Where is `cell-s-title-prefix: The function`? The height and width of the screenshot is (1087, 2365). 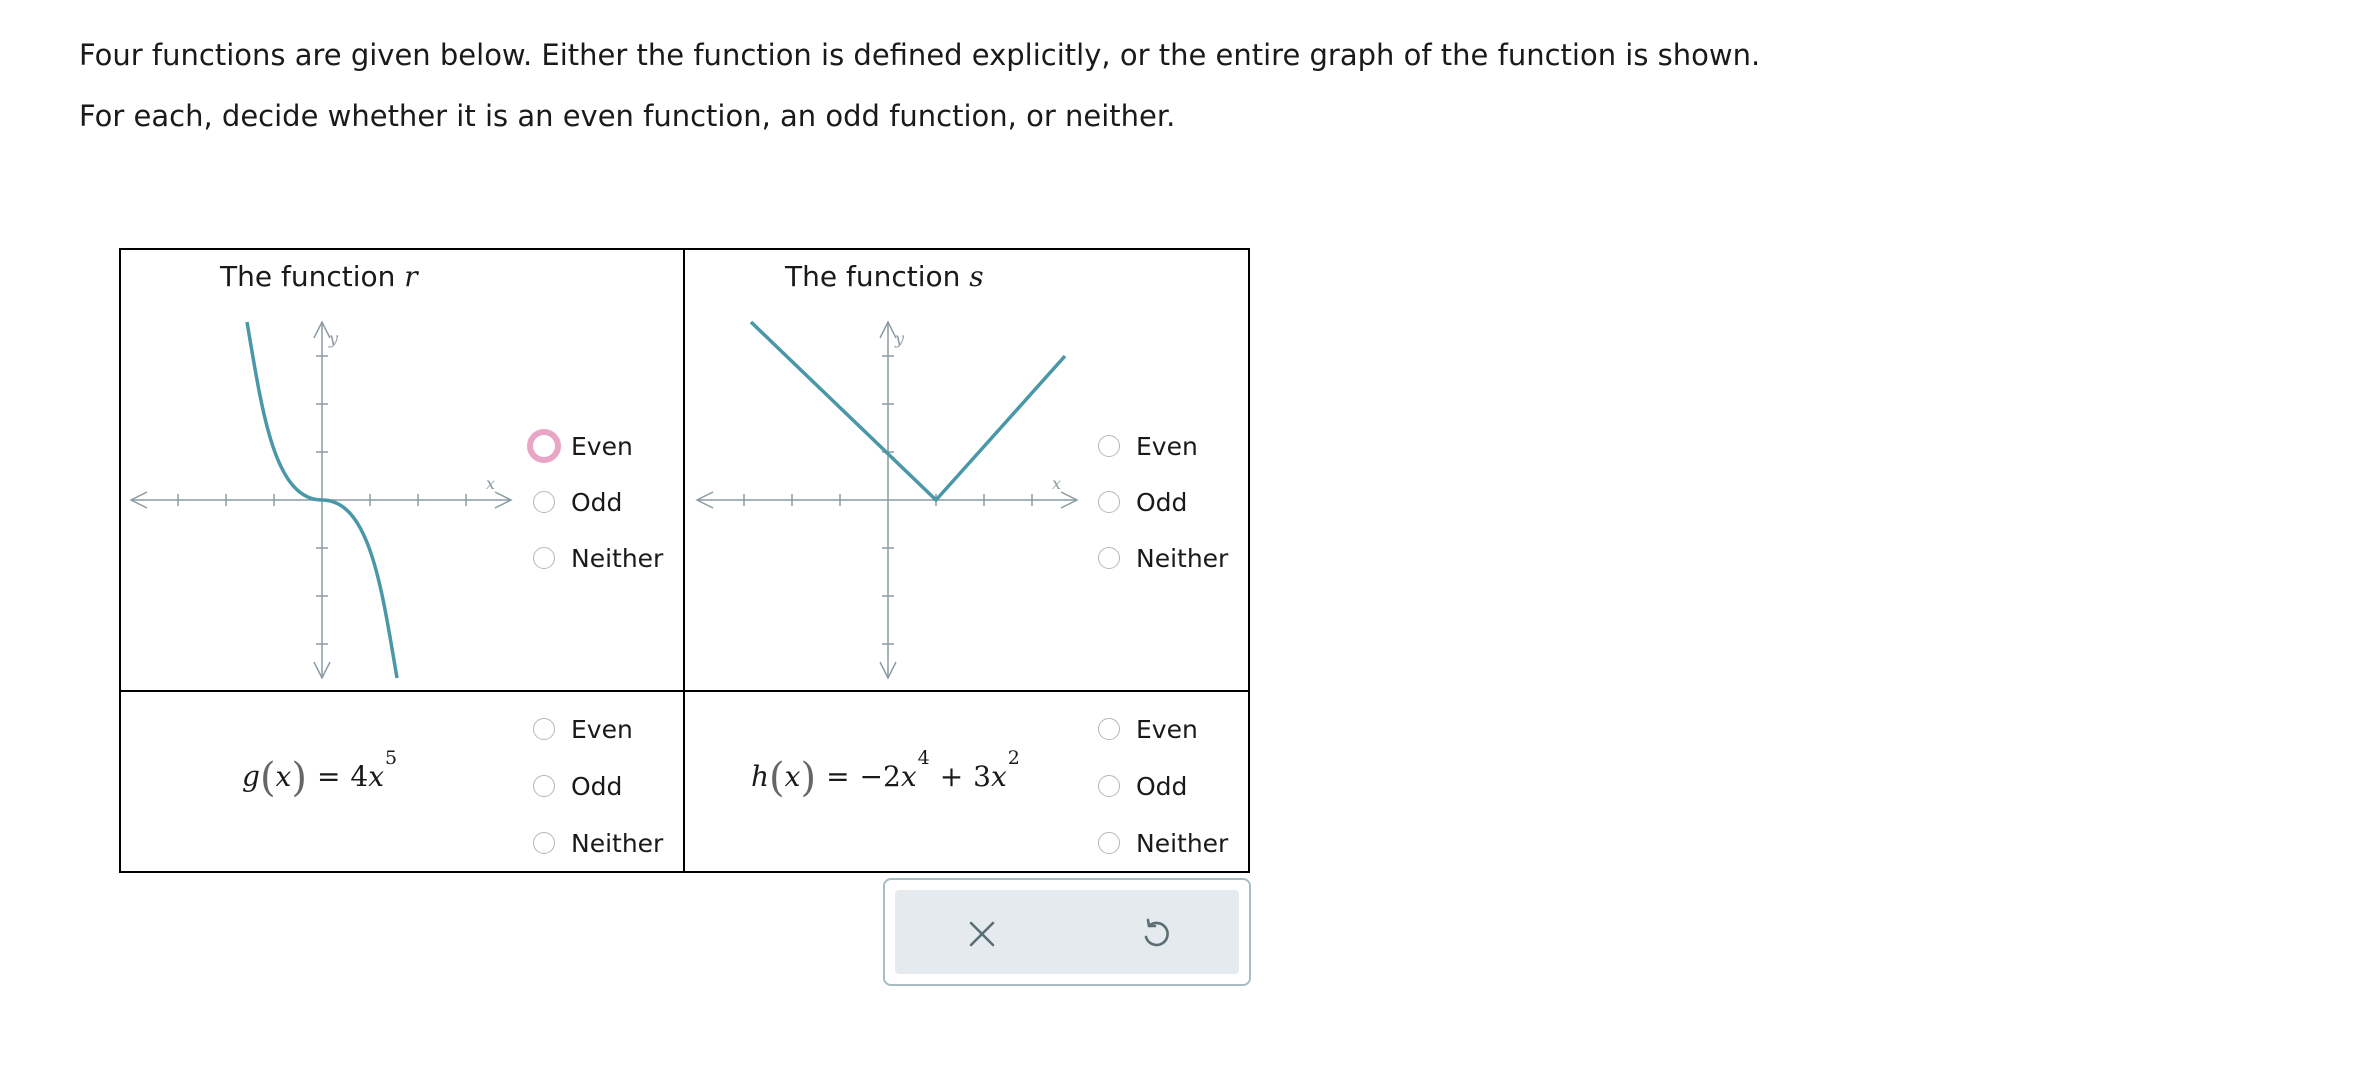 cell-s-title-prefix: The function is located at coordinates (877, 276).